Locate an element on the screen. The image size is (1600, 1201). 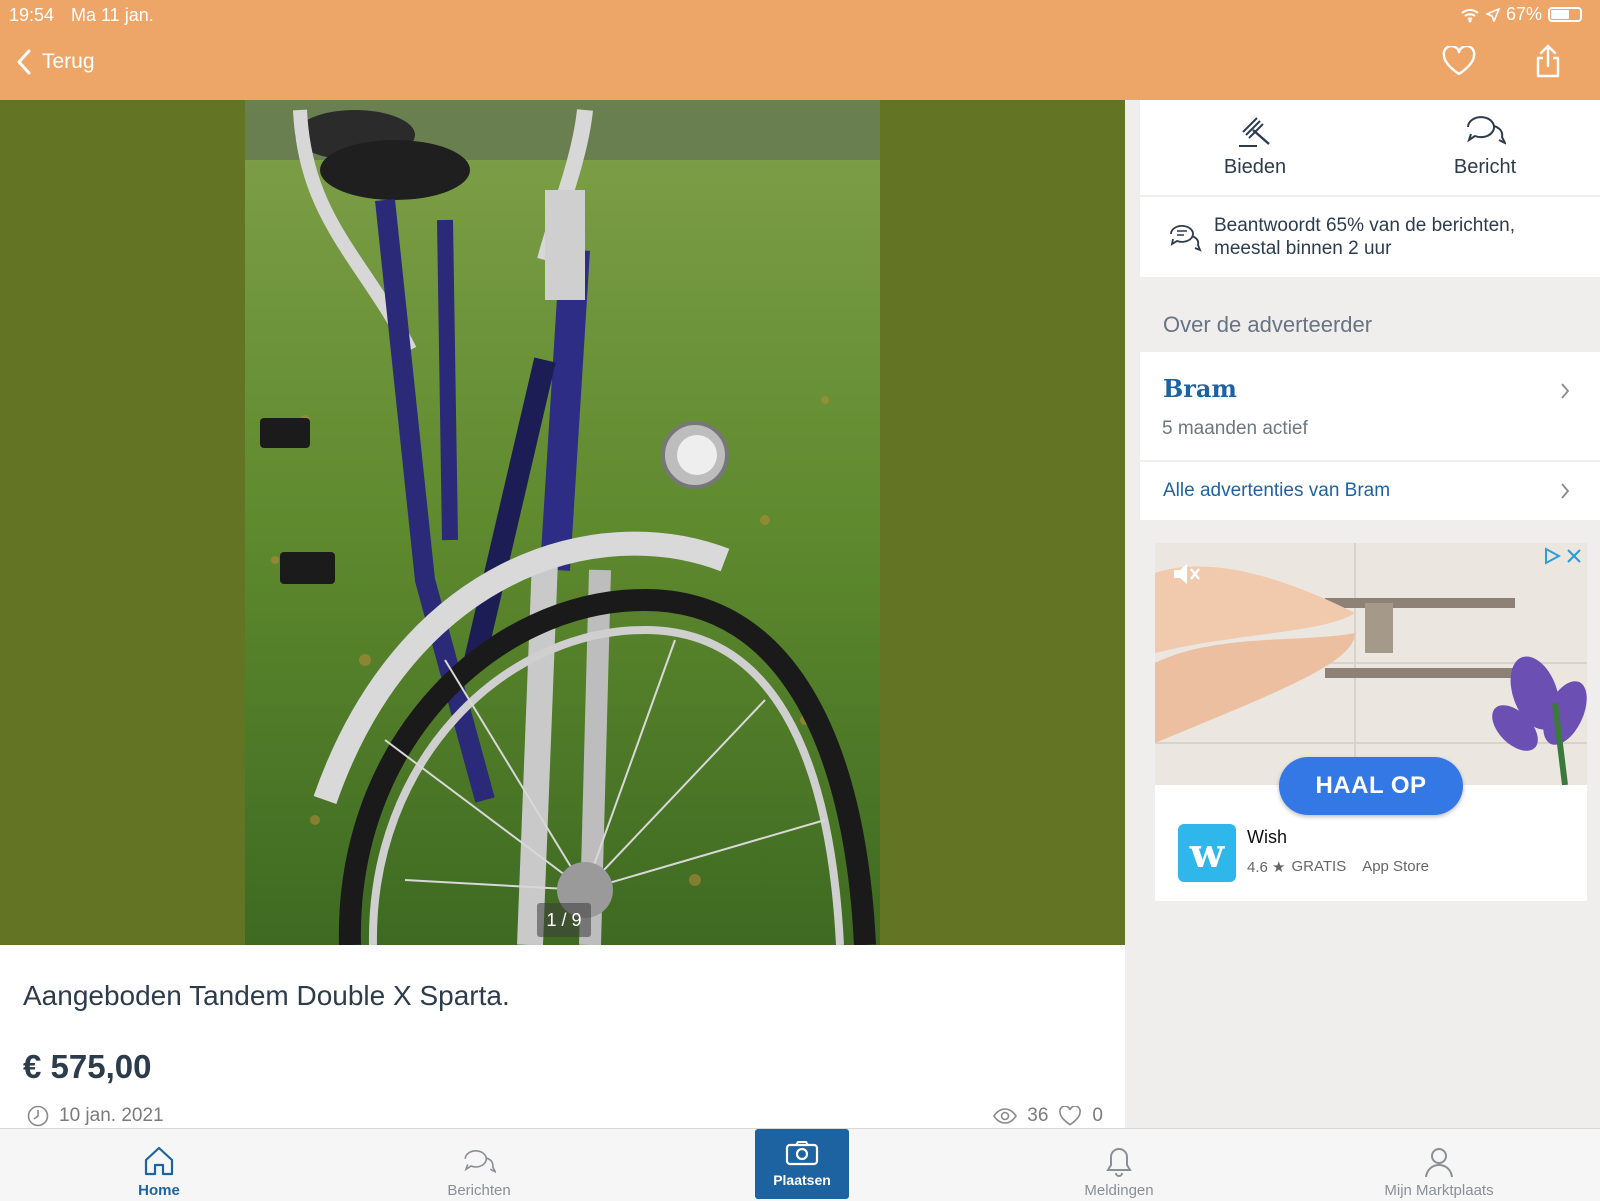
listing-date: 10 jan. 2021 is located at coordinates (95, 1116).